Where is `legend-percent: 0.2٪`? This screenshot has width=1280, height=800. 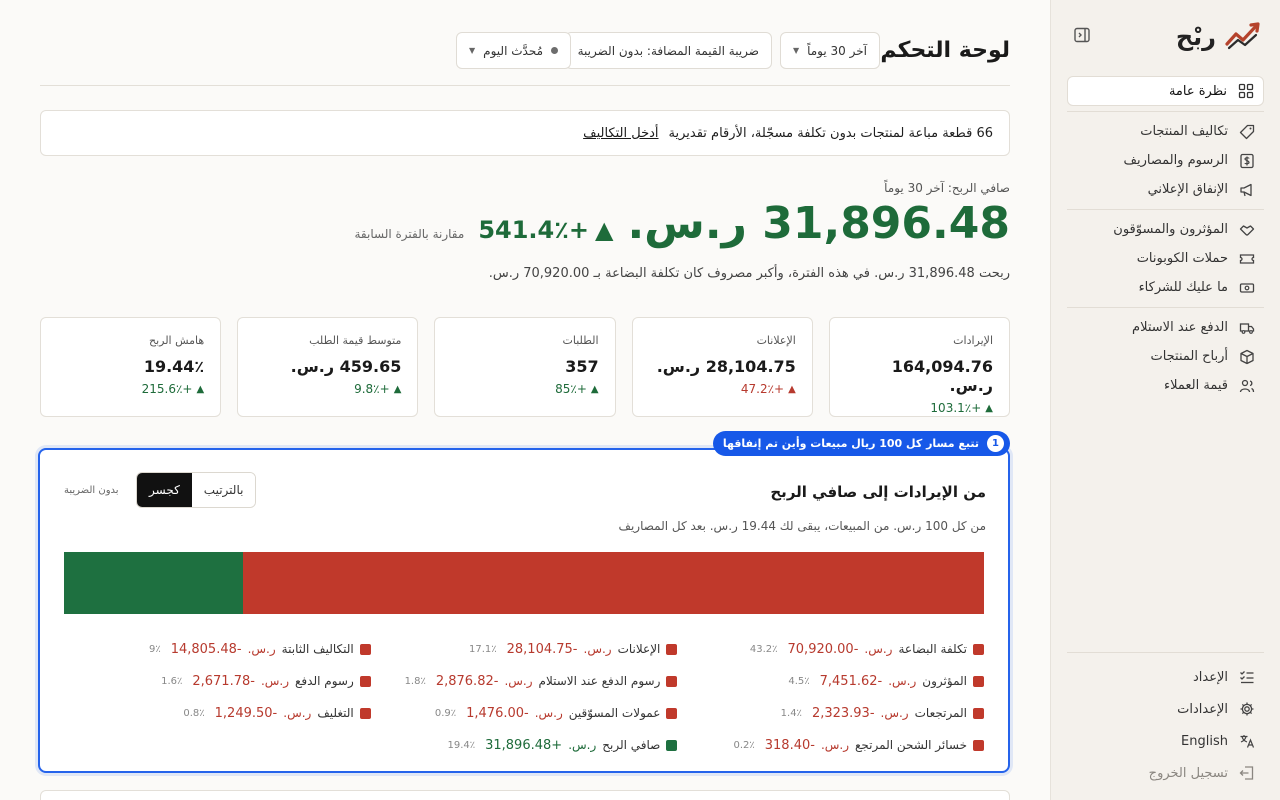
legend-percent: 0.2٪ is located at coordinates (744, 745).